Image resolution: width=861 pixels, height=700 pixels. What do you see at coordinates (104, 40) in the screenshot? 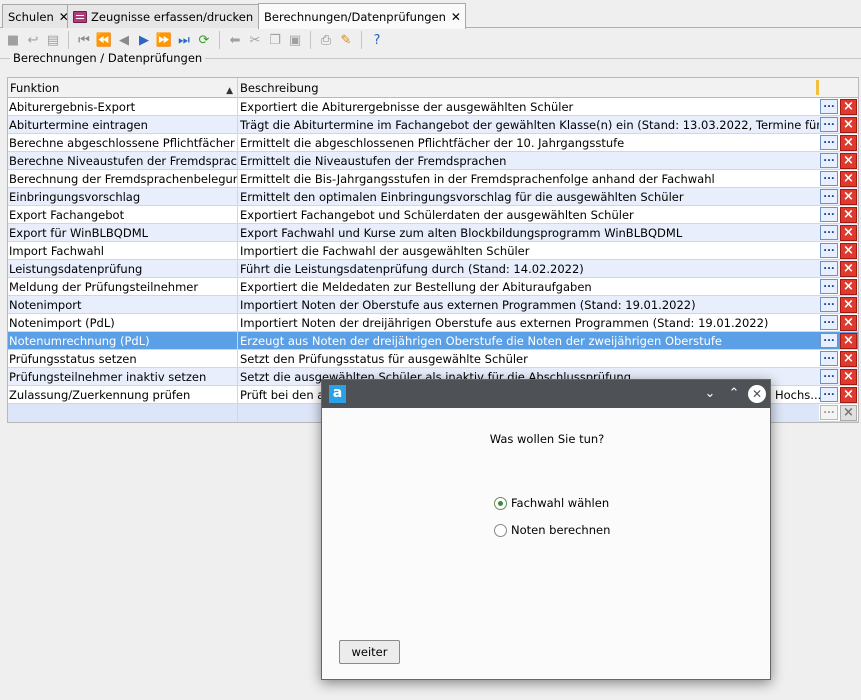
I see `fast-back-icon: ⏪` at bounding box center [104, 40].